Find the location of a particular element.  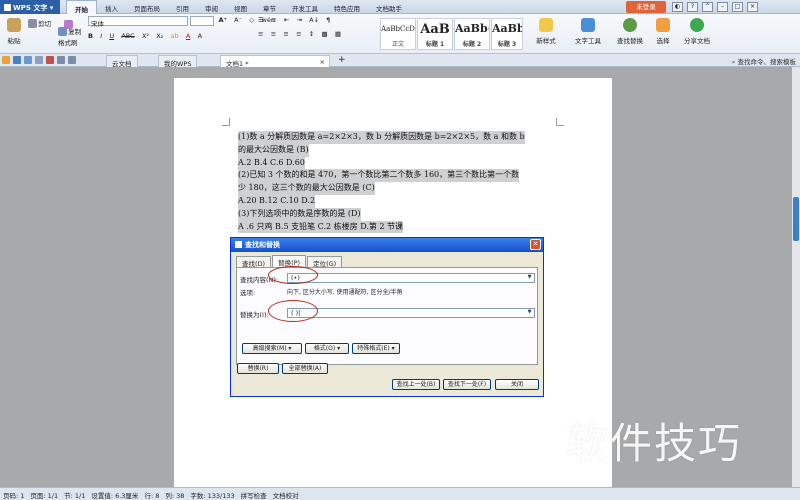

tab-home: 开始 is located at coordinates (81, 7).